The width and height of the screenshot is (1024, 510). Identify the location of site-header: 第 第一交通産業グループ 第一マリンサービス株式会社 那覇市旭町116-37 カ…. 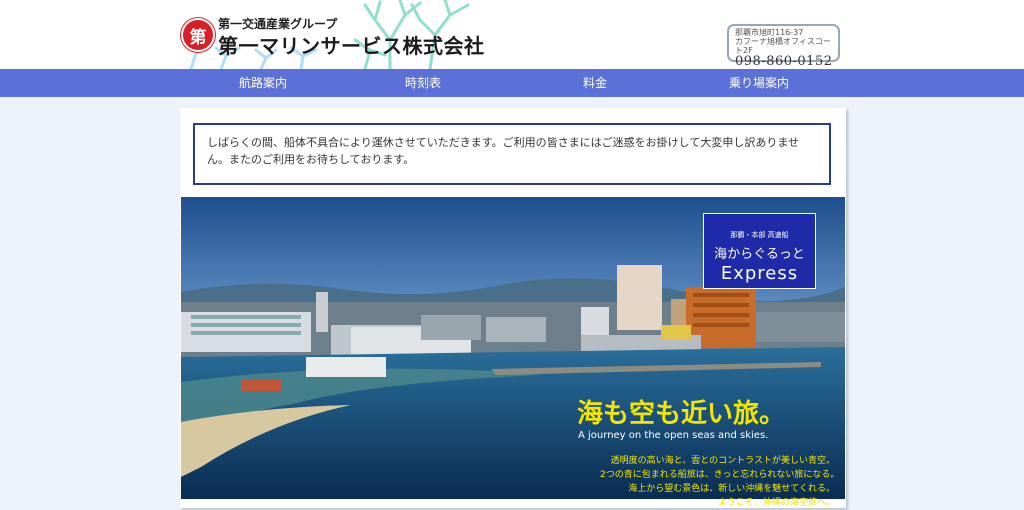
(512, 34).